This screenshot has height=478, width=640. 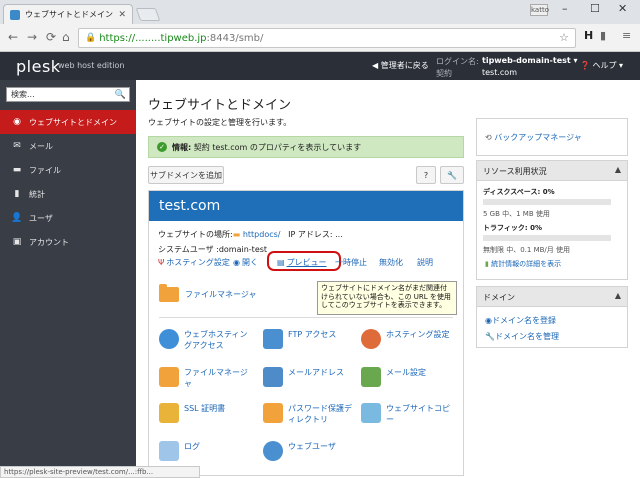 I want to click on tool-mail-addresses: メールアドレス, so click(x=311, y=377).